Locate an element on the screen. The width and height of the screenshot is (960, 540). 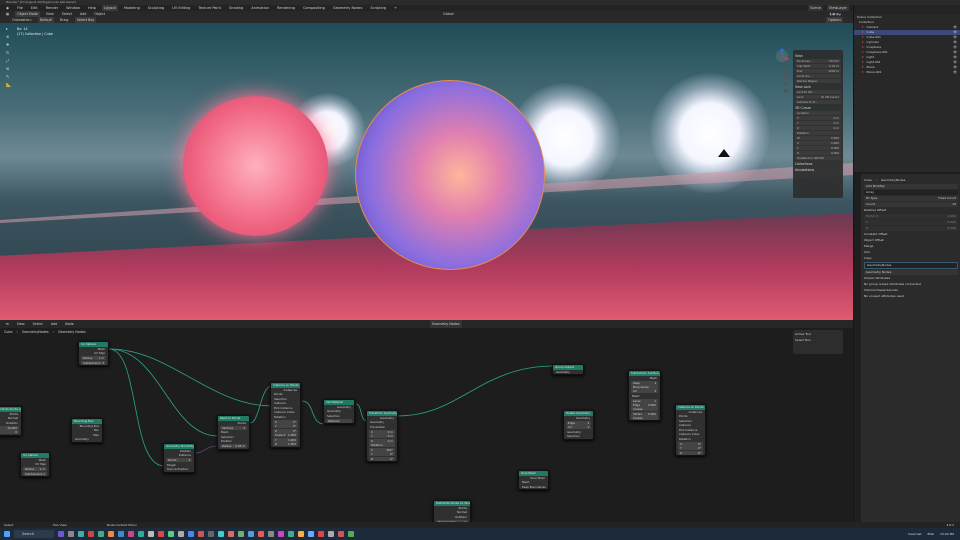
3d-cursor-header: 3D Cursor is located at coordinates (818, 108).